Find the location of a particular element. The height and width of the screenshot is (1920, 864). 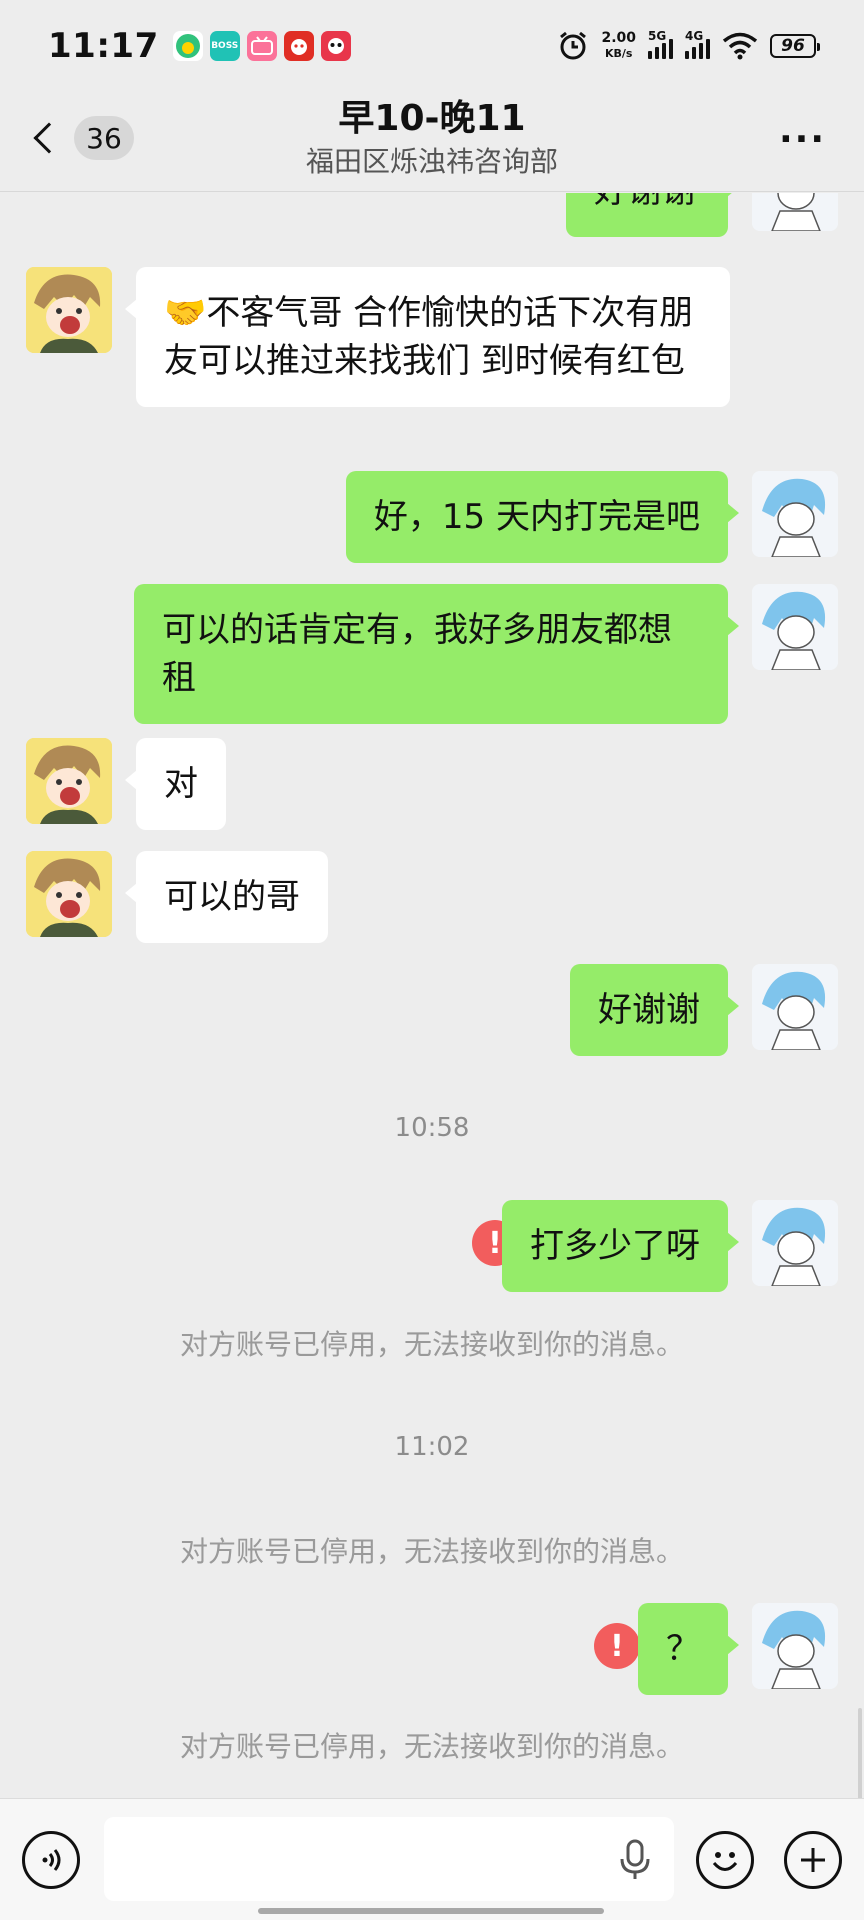

send-failed-icon: ! is located at coordinates (617, 1646).